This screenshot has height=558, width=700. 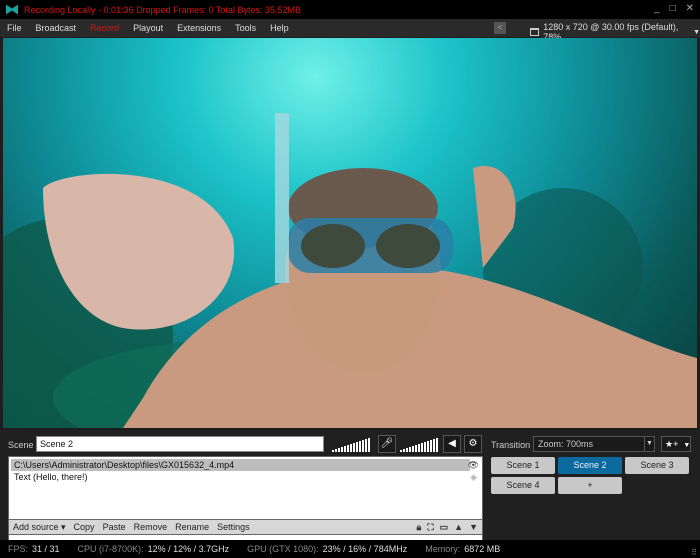 I want to click on scene-button-1: Scene 1, so click(x=523, y=465).